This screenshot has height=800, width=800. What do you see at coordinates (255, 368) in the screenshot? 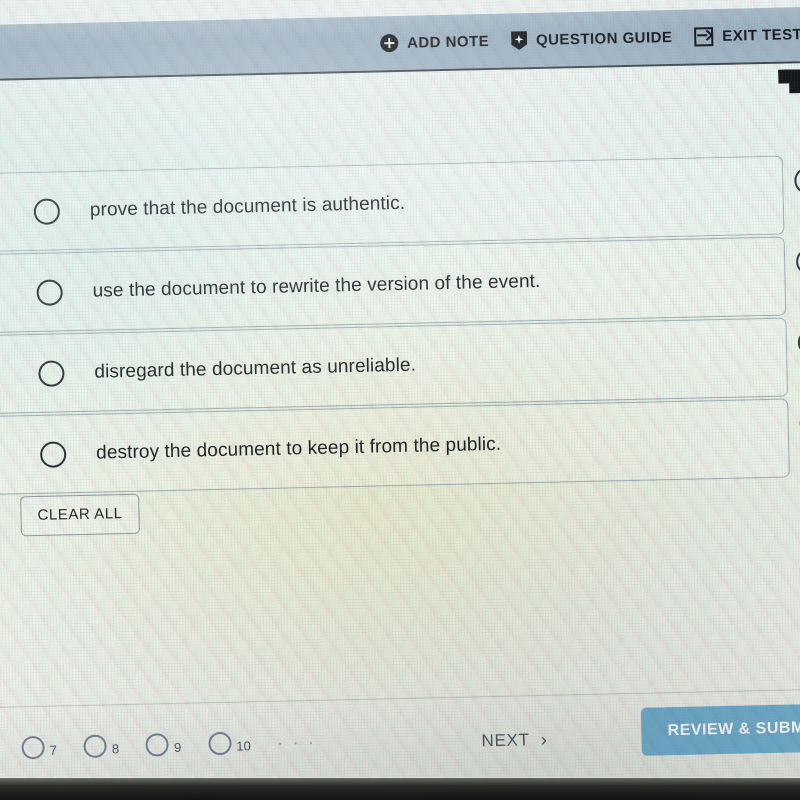
I see `answer-option-3-text: disregard the document as unreliable.` at bounding box center [255, 368].